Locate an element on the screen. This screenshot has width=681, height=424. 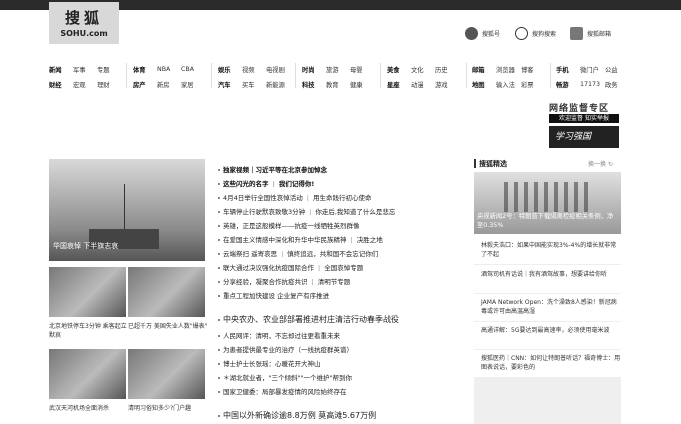
nav-link: 输入法 is located at coordinates (505, 84).